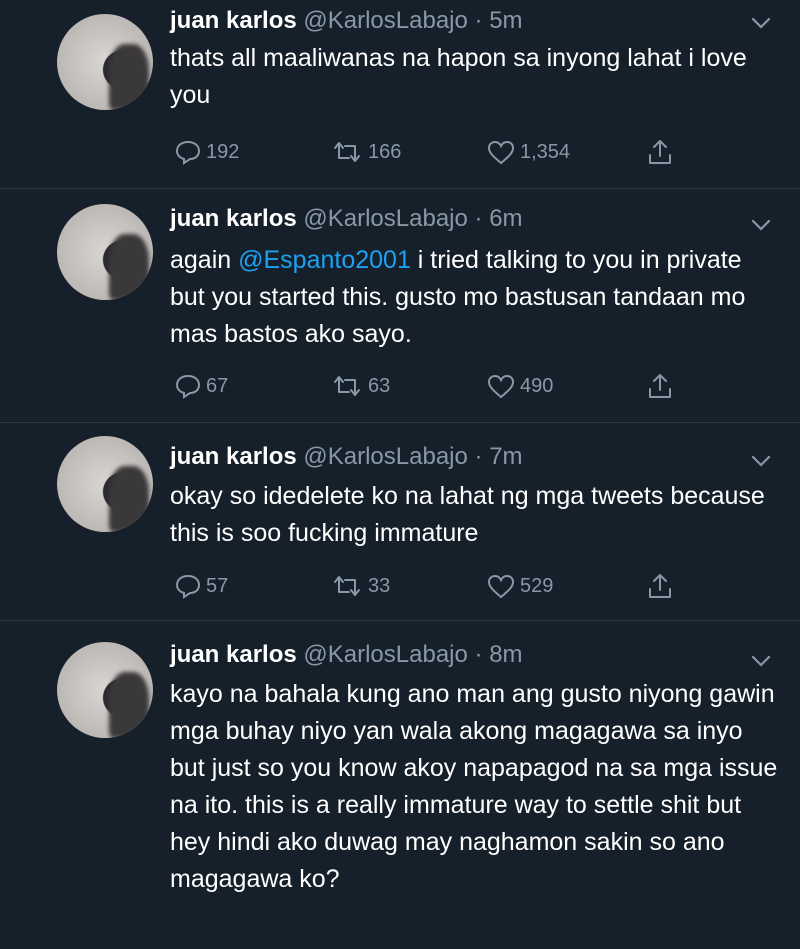 This screenshot has height=949, width=800. I want to click on like-count: 529, so click(537, 585).